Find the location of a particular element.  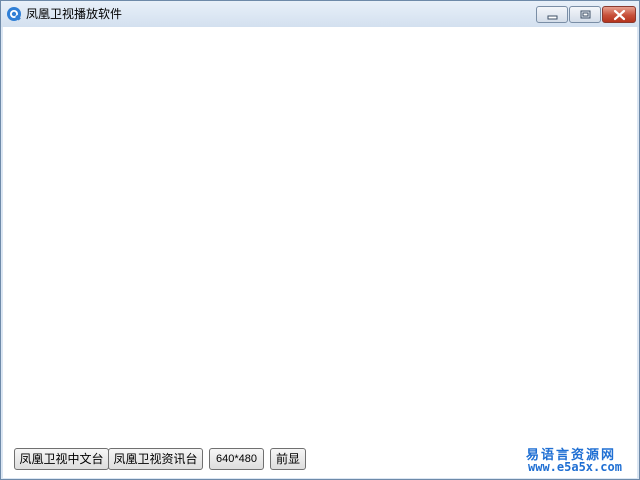

close-icon is located at coordinates (619, 15).